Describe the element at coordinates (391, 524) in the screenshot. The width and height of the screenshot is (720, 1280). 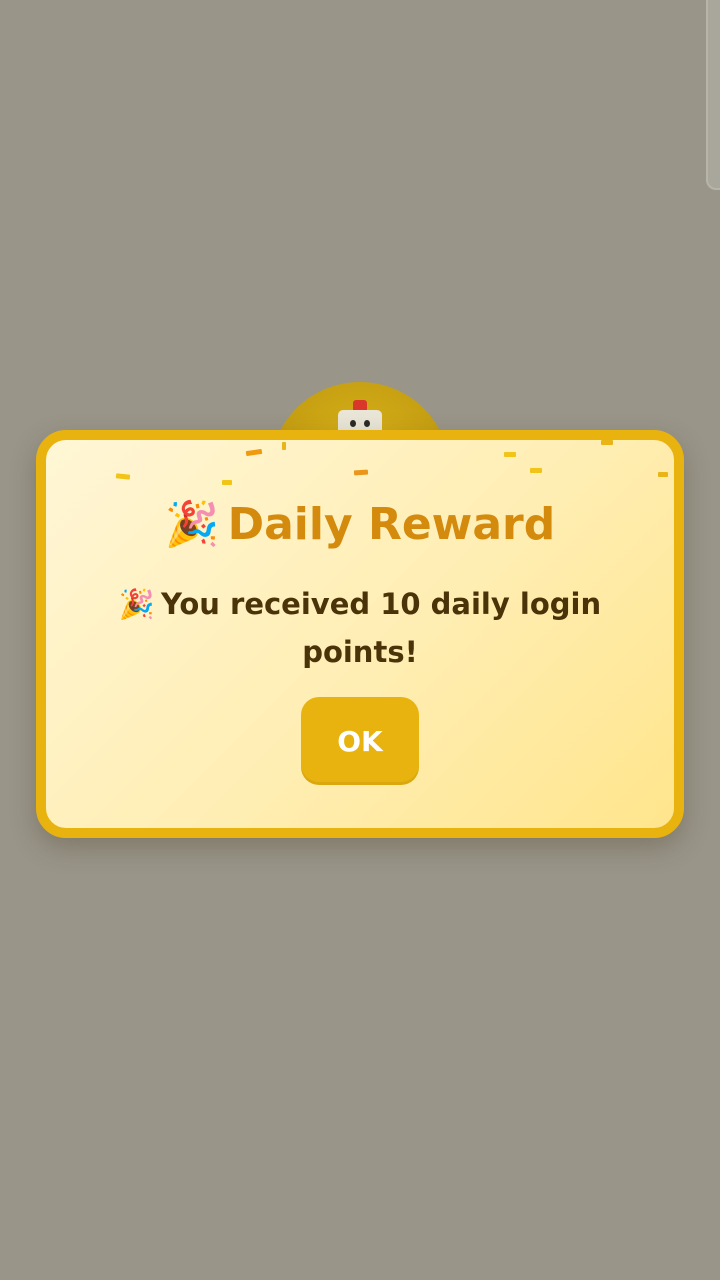
I see `dialog-title: Daily Reward` at that location.